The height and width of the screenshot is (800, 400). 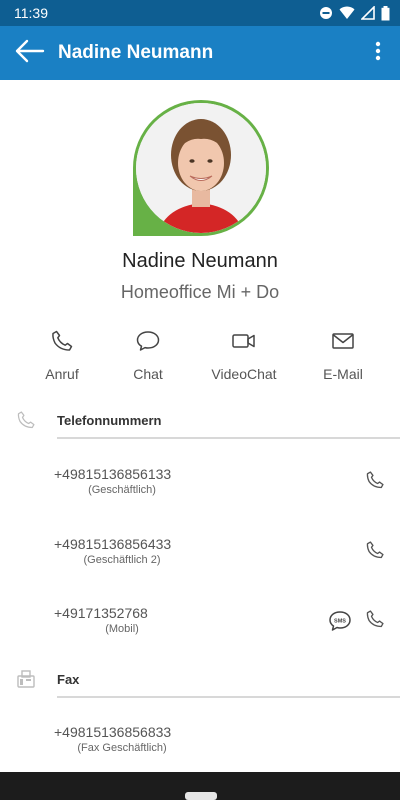 I want to click on sms-button: SMS, so click(x=340, y=623).